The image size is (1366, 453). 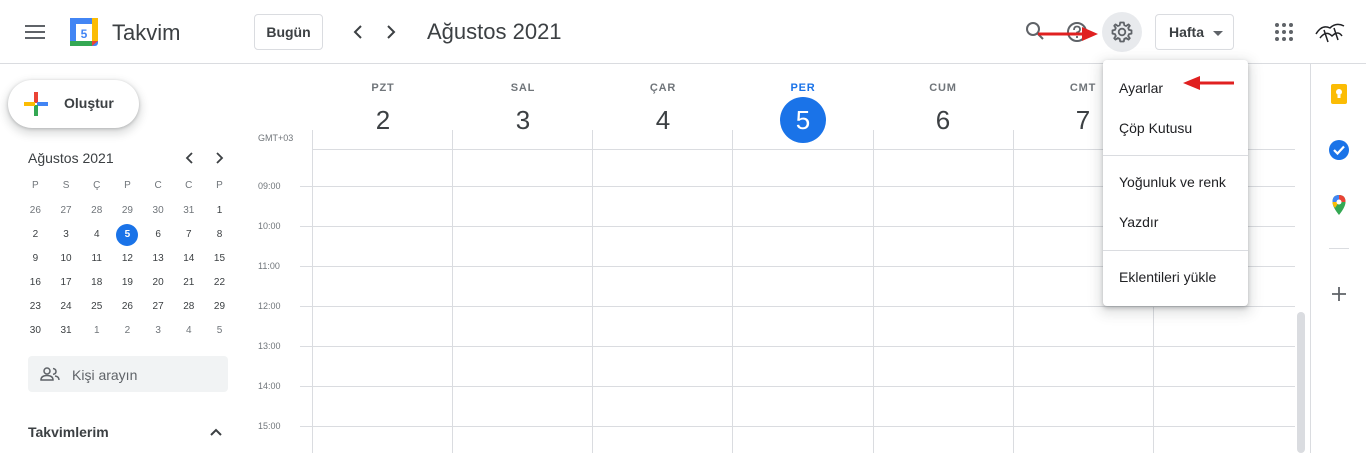 I want to click on mini-day: 10, so click(x=66, y=260).